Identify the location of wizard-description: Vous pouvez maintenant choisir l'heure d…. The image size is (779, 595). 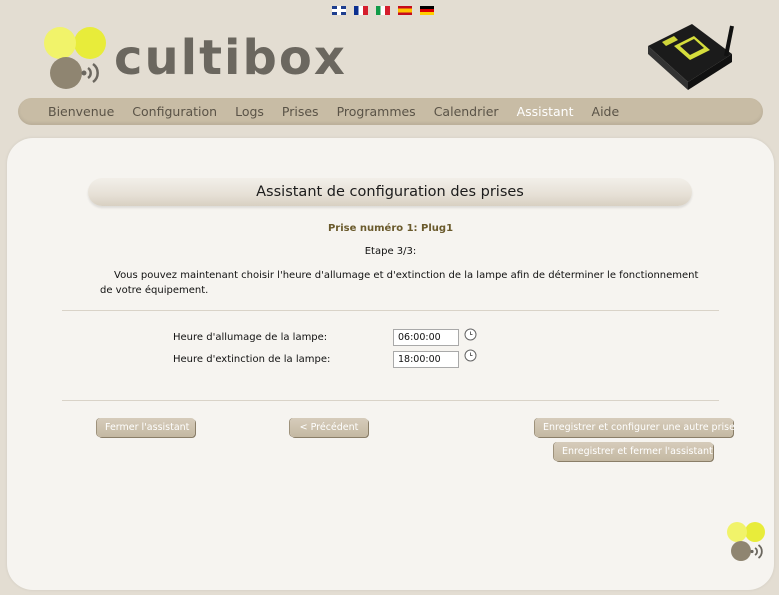
(399, 283).